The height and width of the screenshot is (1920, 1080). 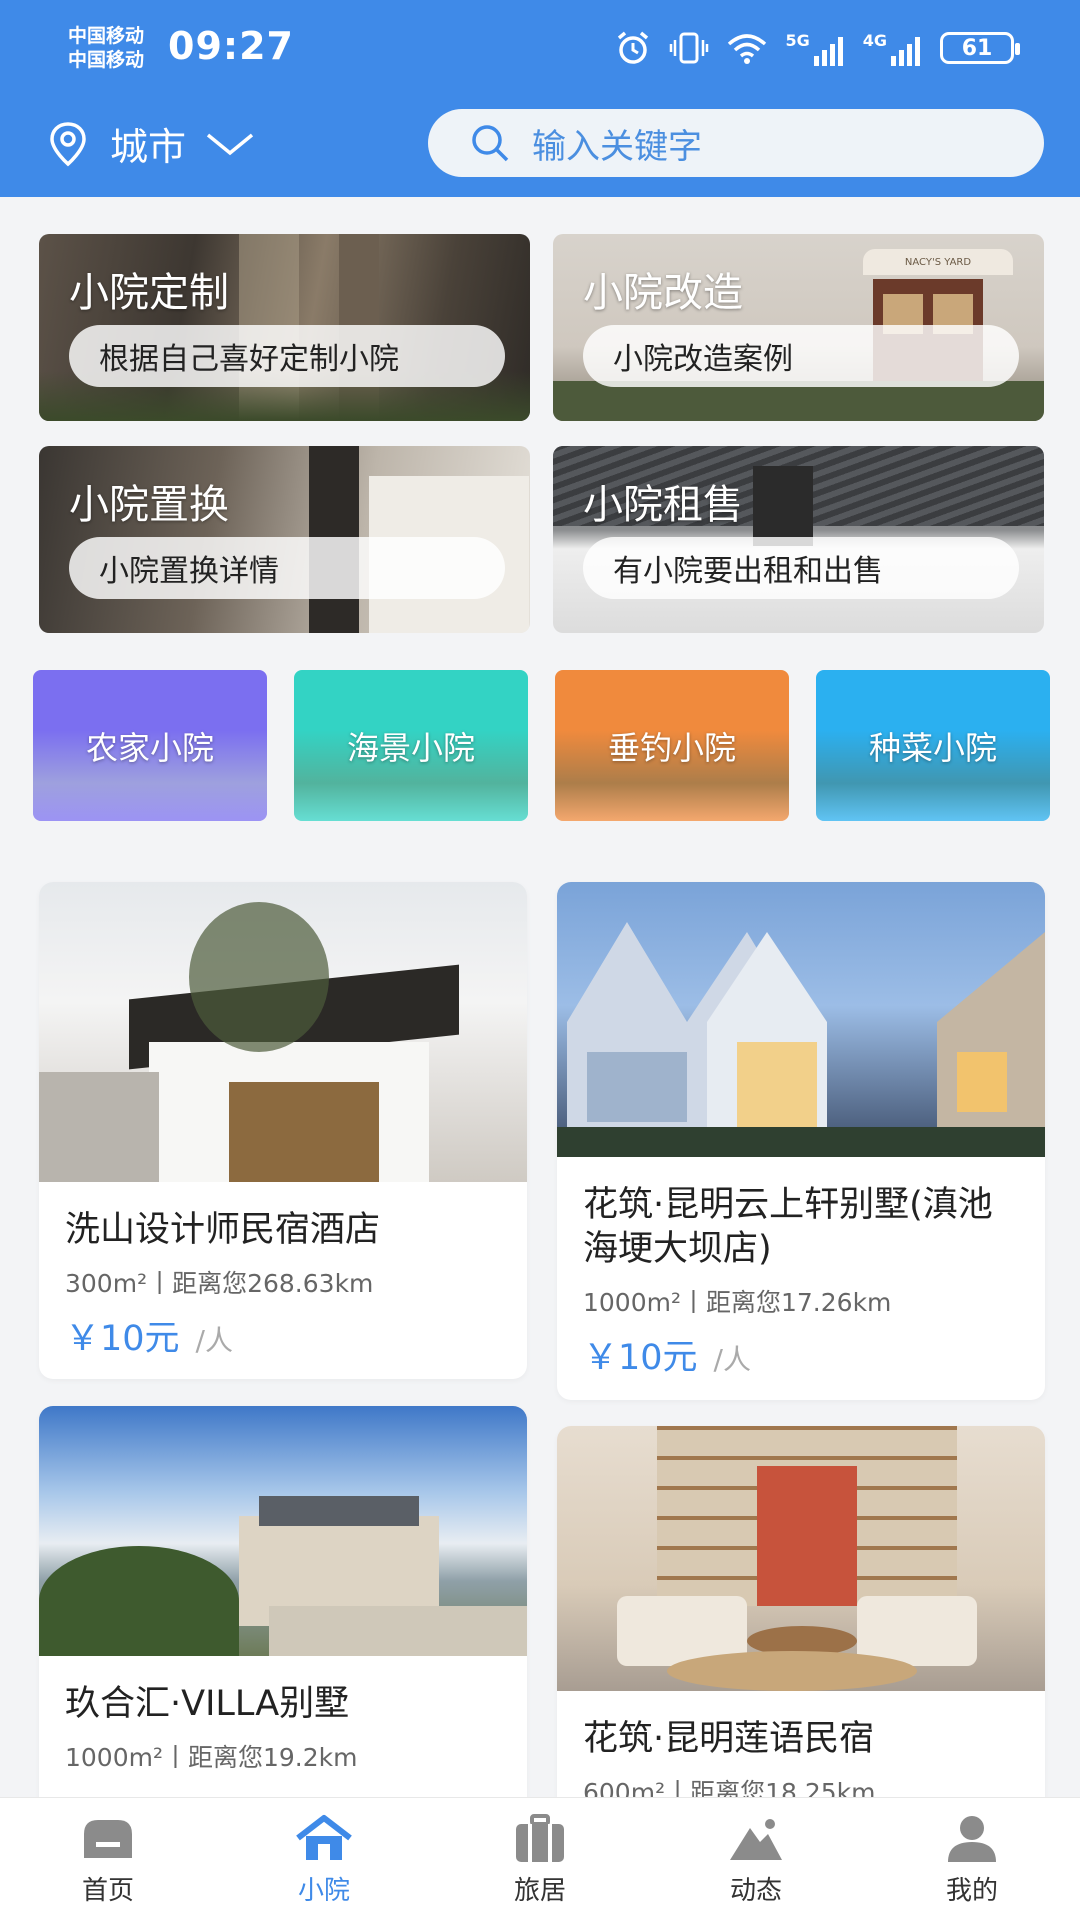 I want to click on category-tile-fishing: 垂钓小院, so click(x=672, y=745).